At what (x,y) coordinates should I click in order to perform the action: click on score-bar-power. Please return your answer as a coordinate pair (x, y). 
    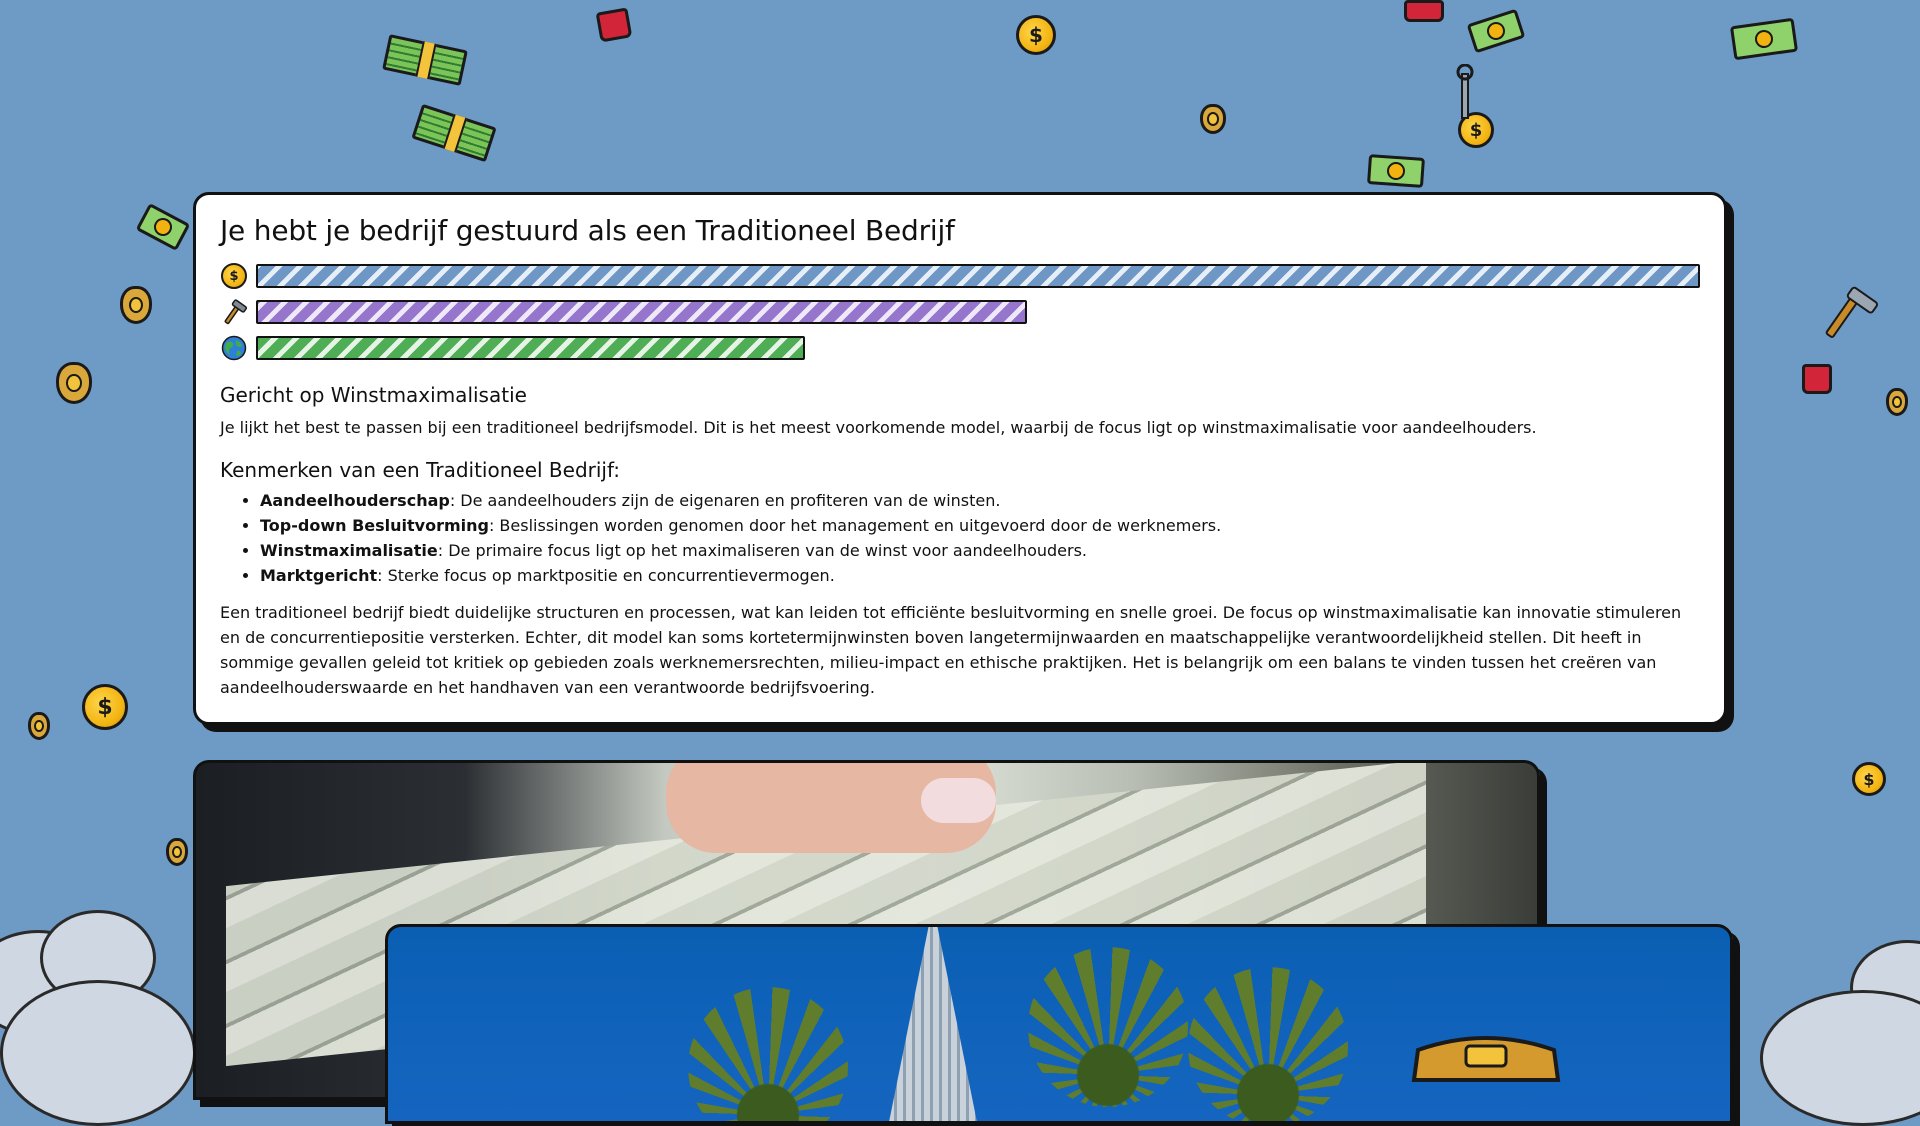
    Looking at the image, I should click on (642, 312).